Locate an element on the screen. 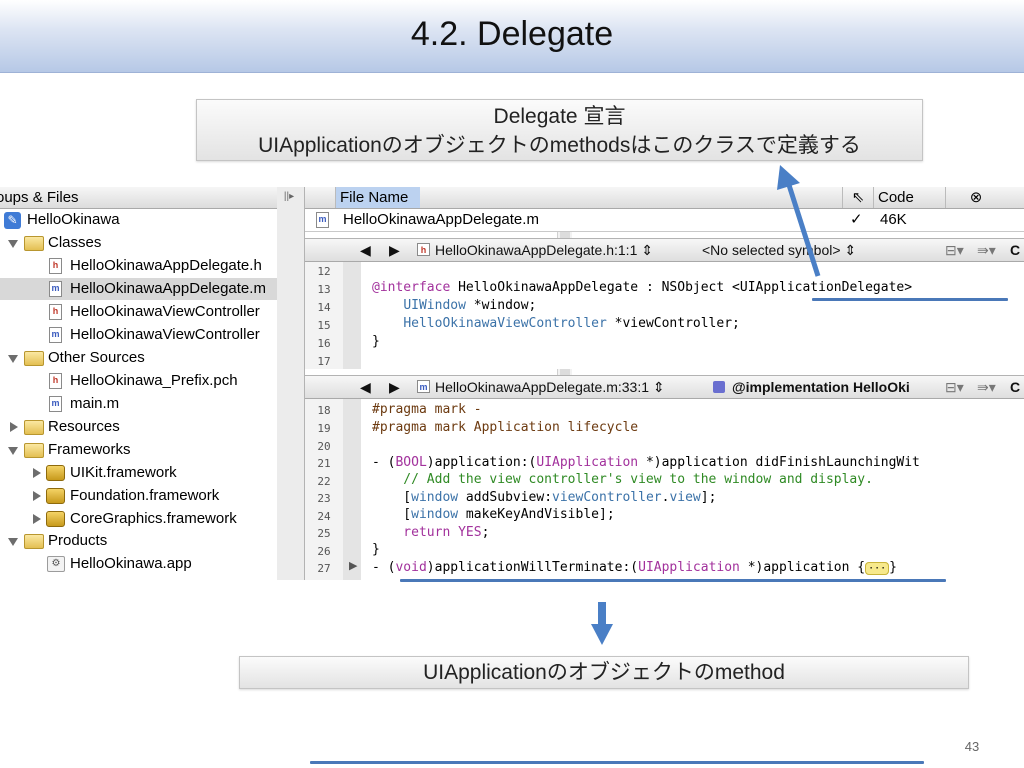 The width and height of the screenshot is (1024, 768). page-number: 43 is located at coordinates (972, 746).